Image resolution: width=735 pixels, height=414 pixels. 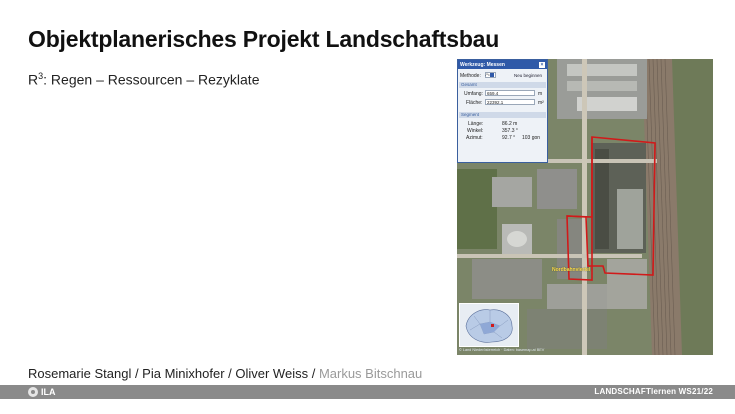 What do you see at coordinates (474, 103) in the screenshot?
I see `flaeche-label: Fläche:` at bounding box center [474, 103].